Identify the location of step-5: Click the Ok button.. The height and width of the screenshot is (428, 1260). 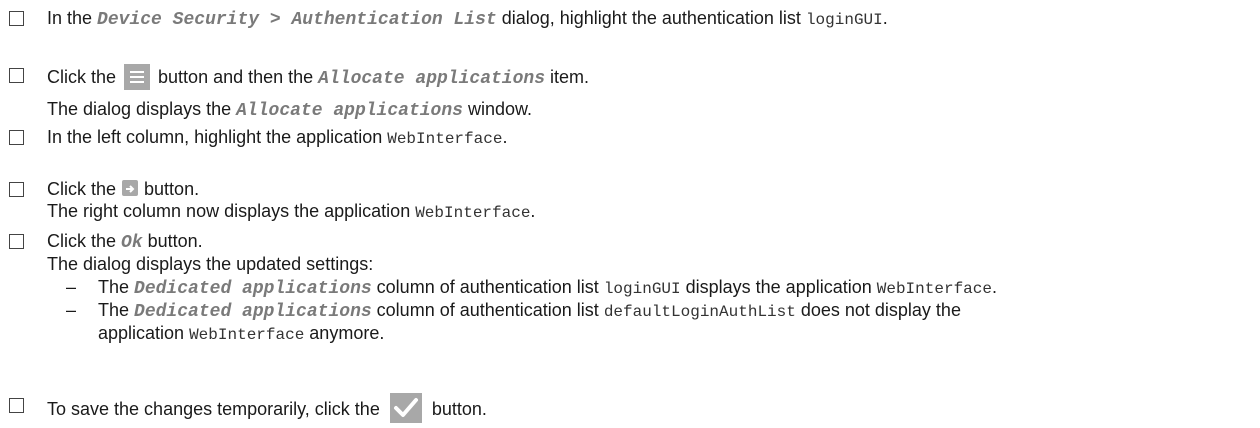
(125, 242).